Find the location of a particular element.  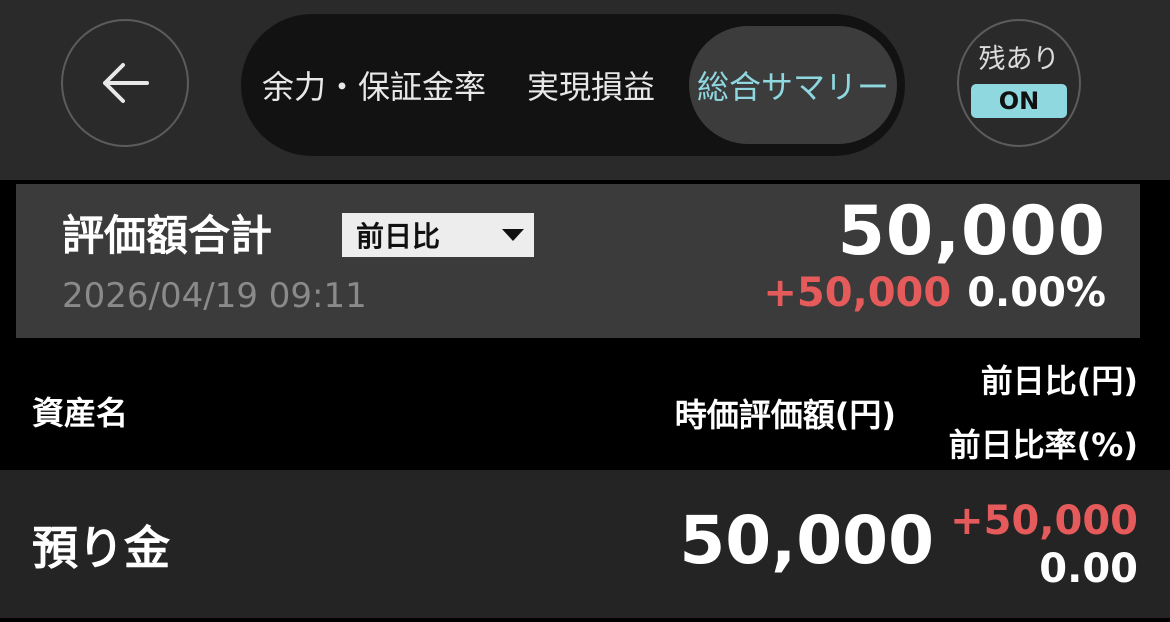

tab-realized-pl: 実現損益 is located at coordinates (591, 85).